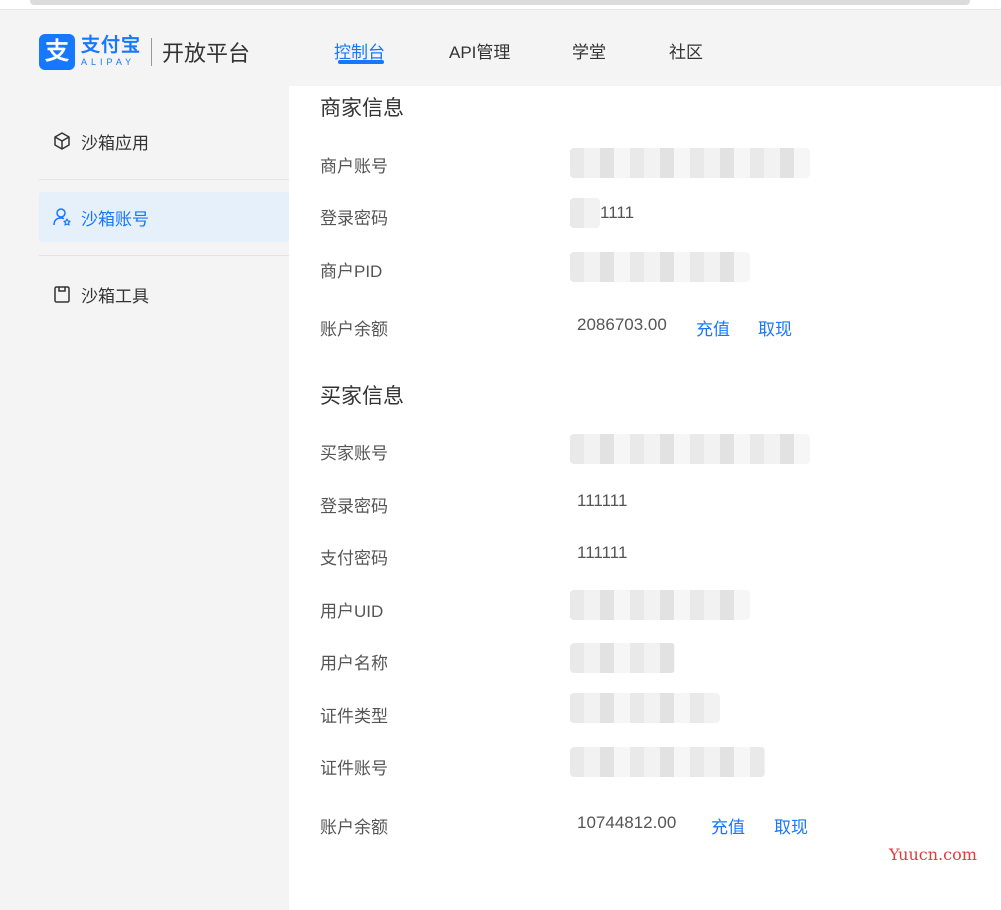  What do you see at coordinates (690, 449) in the screenshot?
I see `buyer-account-value-redacted` at bounding box center [690, 449].